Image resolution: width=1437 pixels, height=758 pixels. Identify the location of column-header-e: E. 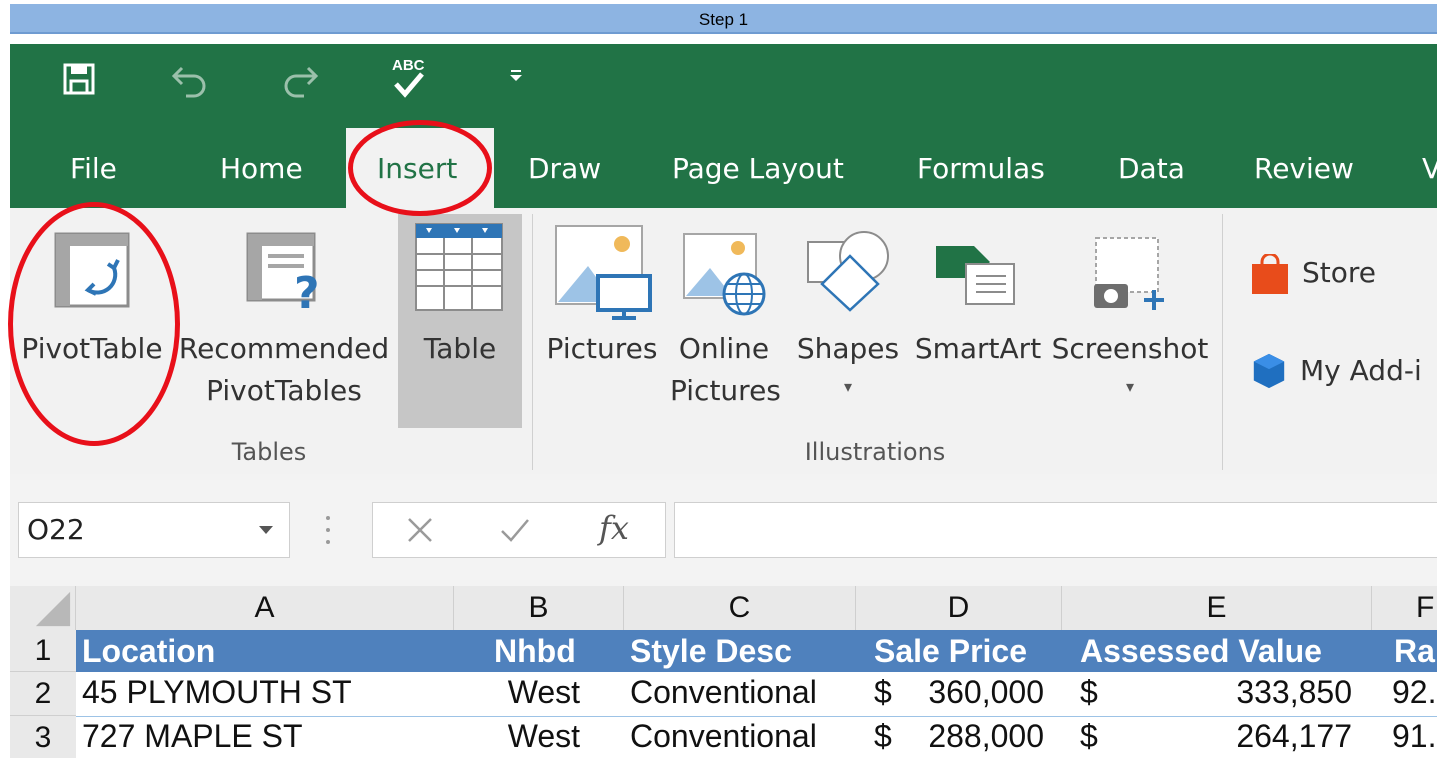
(1217, 608).